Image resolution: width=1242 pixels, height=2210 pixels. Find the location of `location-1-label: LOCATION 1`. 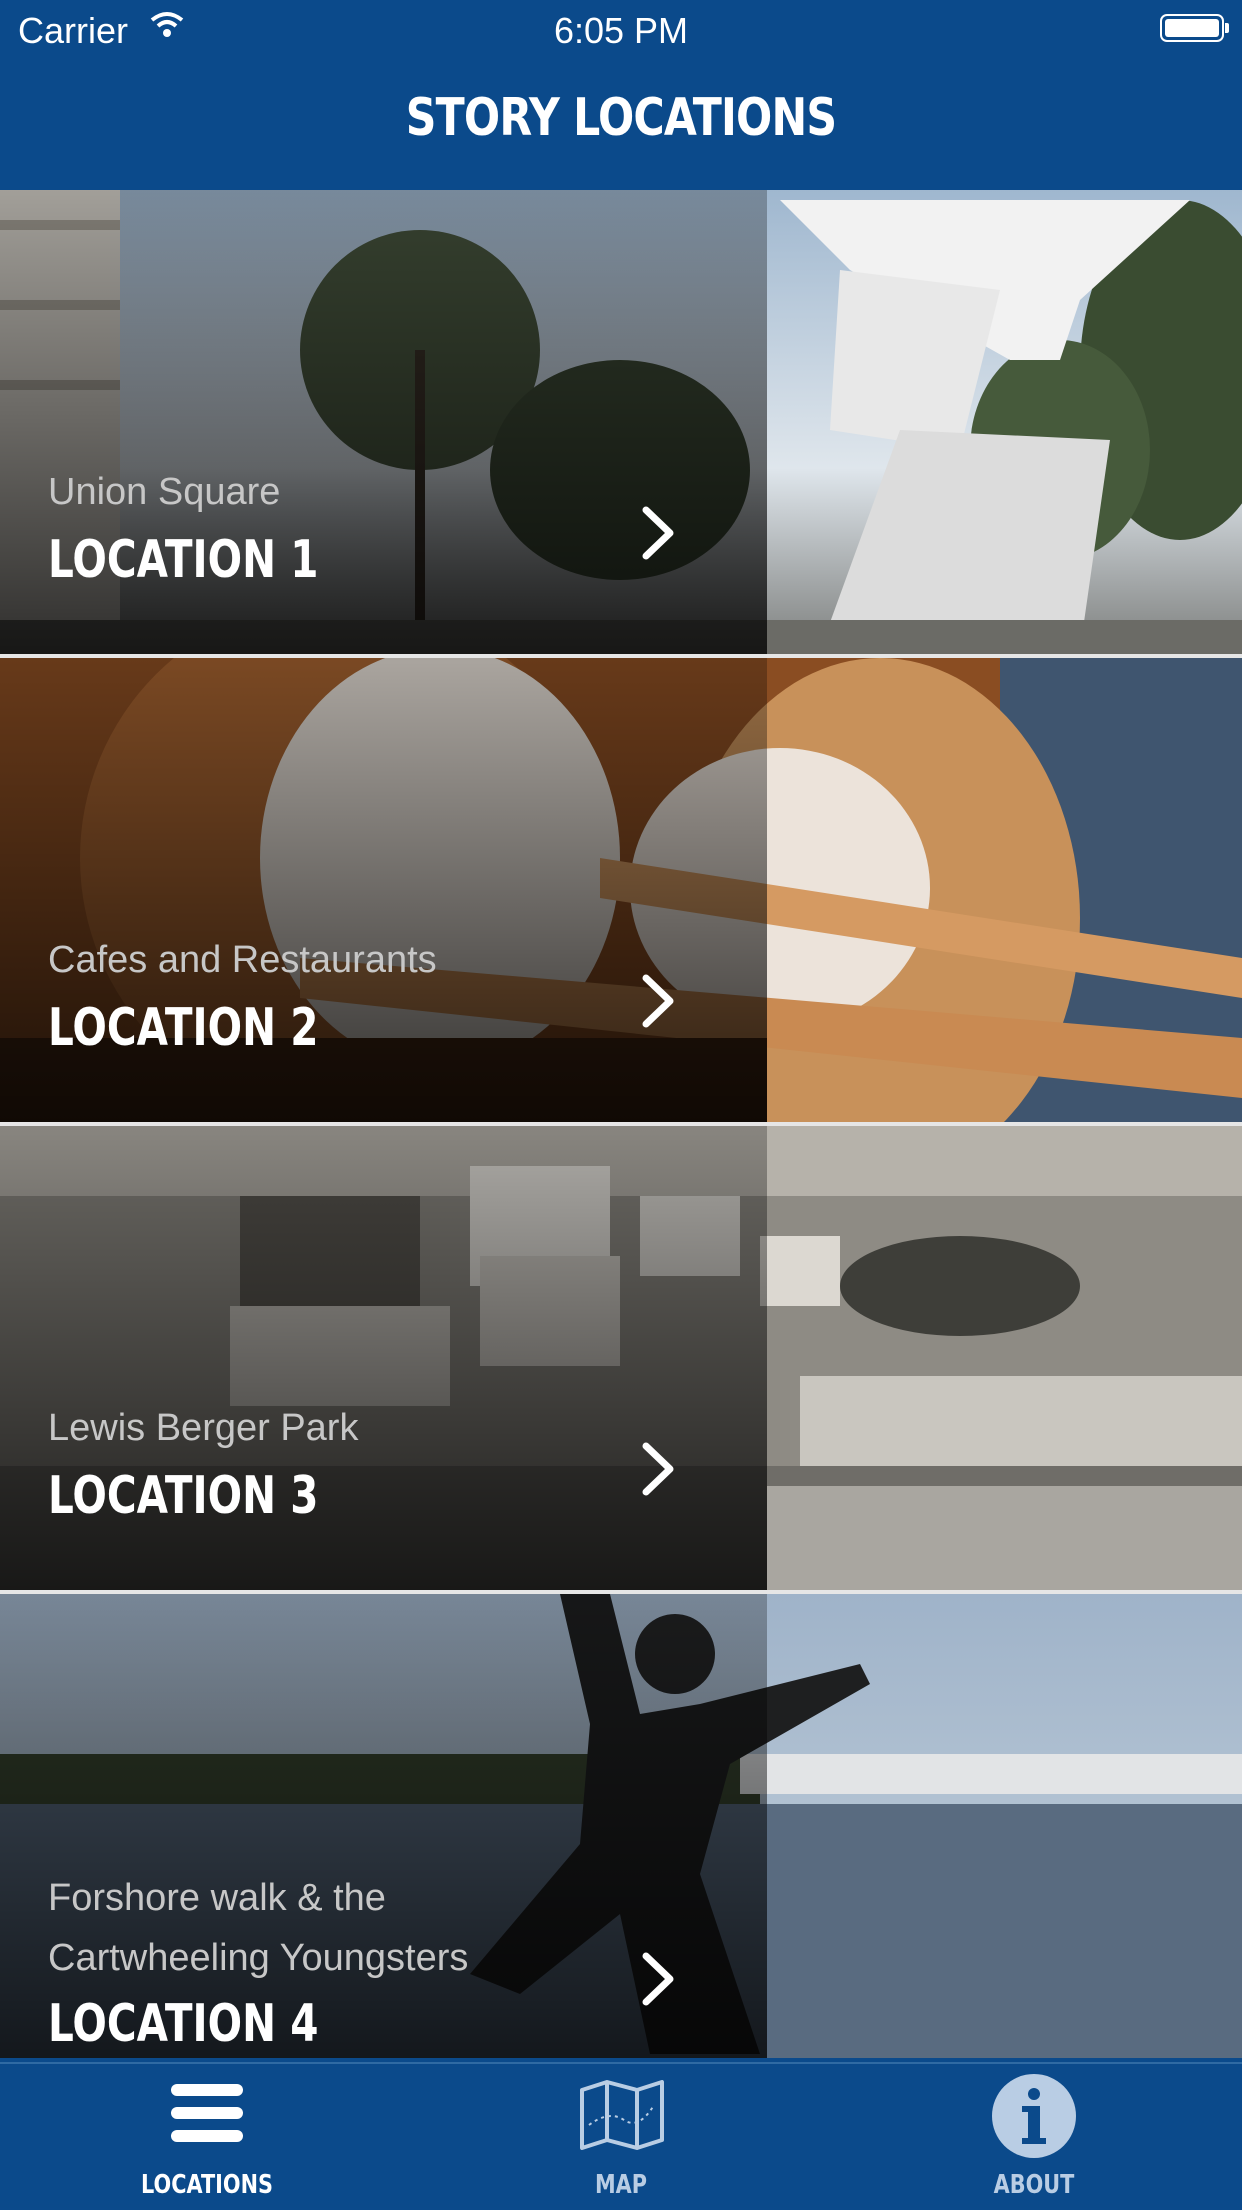

location-1-label: LOCATION 1 is located at coordinates (183, 560).